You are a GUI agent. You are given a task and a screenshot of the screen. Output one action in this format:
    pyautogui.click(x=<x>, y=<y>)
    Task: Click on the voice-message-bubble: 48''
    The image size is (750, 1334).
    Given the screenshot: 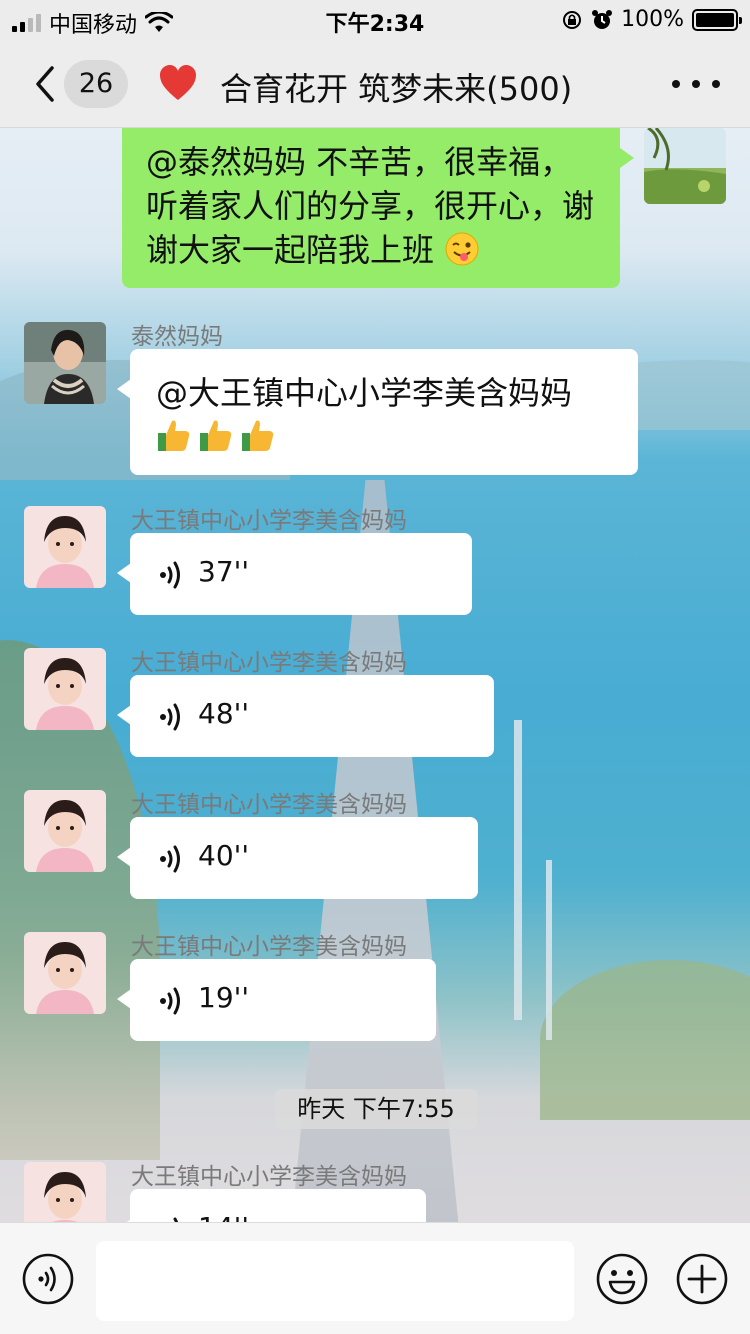 What is the action you would take?
    pyautogui.click(x=305, y=716)
    